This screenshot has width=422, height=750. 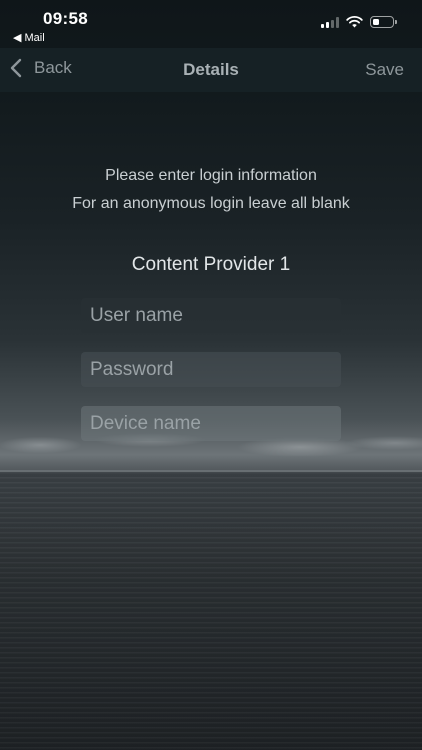 What do you see at coordinates (211, 264) in the screenshot?
I see `content-provider-title: Content Provider 1` at bounding box center [211, 264].